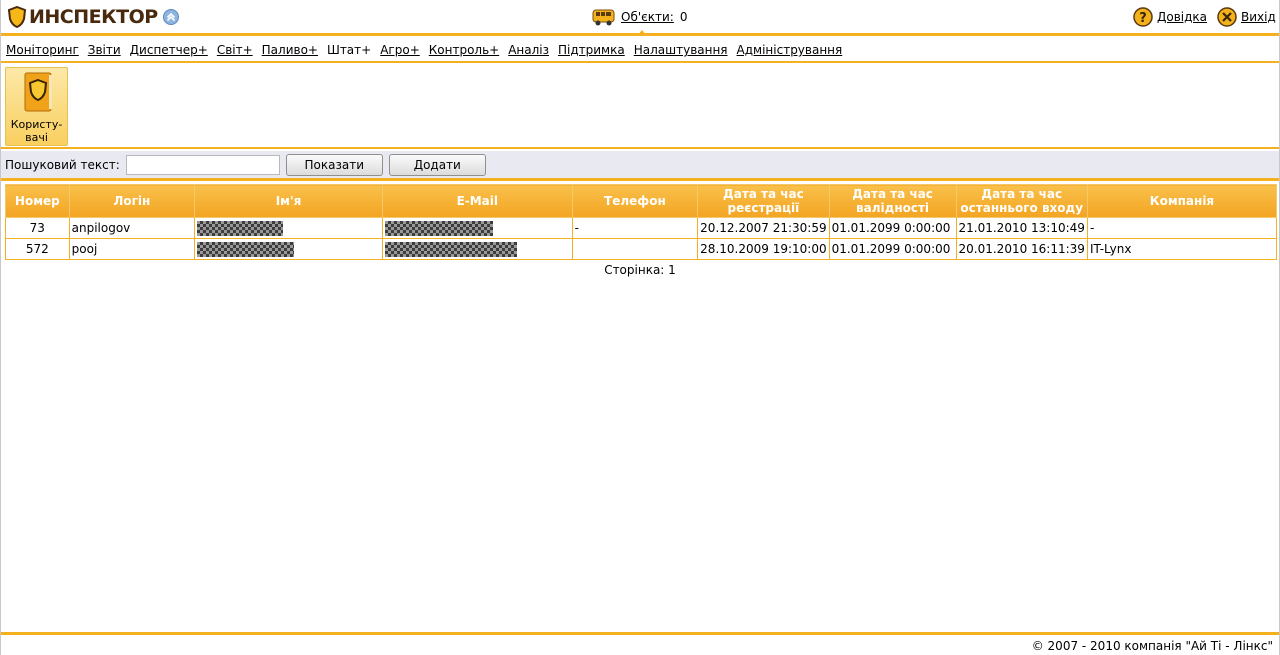  Describe the element at coordinates (640, 270) in the screenshot. I see `pager: Сторінка: 1` at that location.